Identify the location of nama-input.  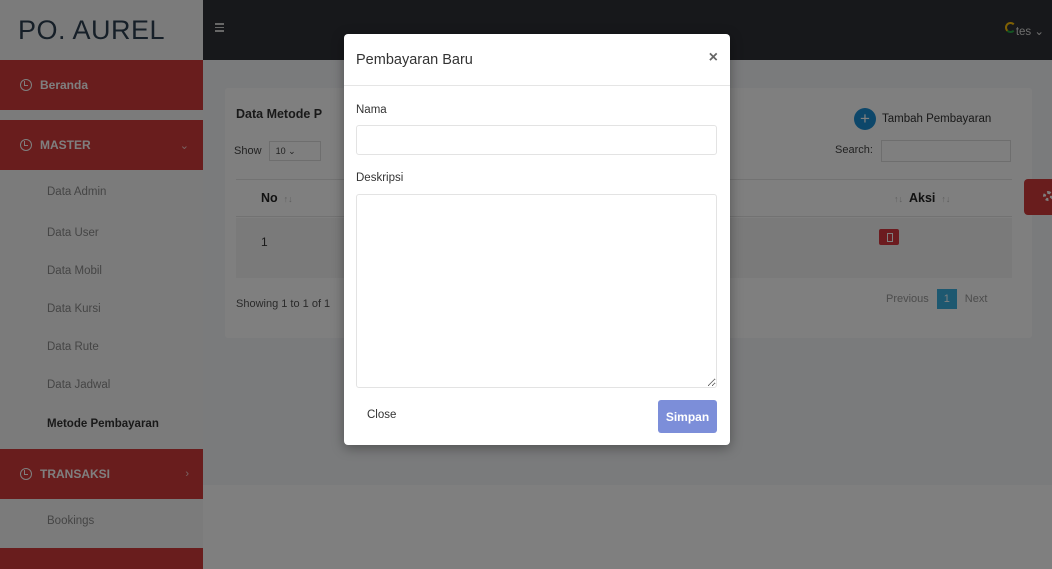
(536, 140).